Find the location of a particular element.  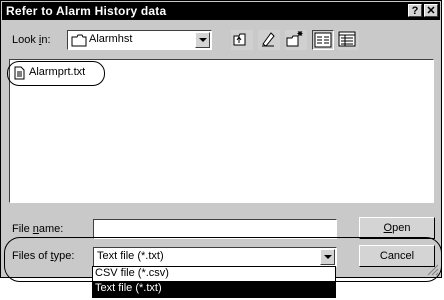

details-view-icon is located at coordinates (347, 39).